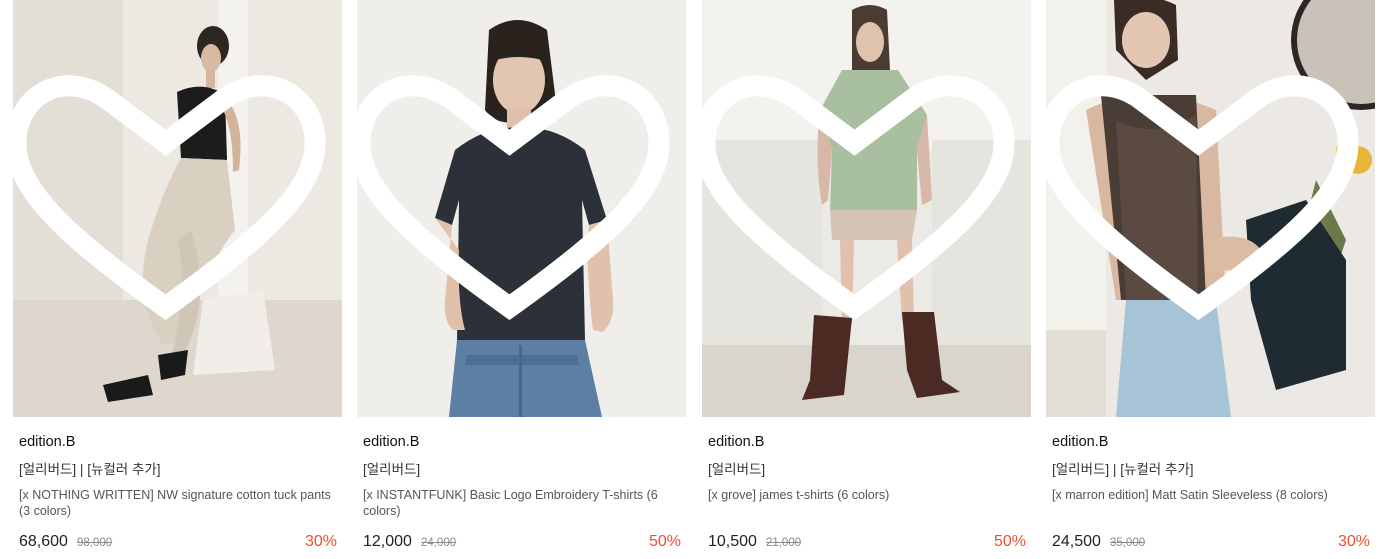 Image resolution: width=1397 pixels, height=559 pixels. What do you see at coordinates (1076, 541) in the screenshot?
I see `sale-price: 24,500` at bounding box center [1076, 541].